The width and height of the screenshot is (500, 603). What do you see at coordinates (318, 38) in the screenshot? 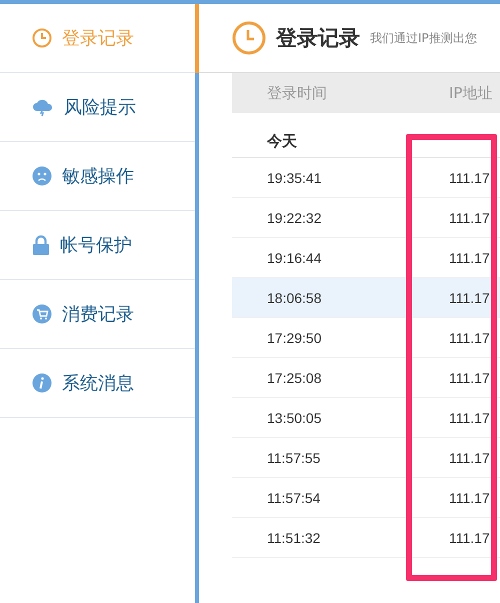
I see `page-title: 登录记录` at bounding box center [318, 38].